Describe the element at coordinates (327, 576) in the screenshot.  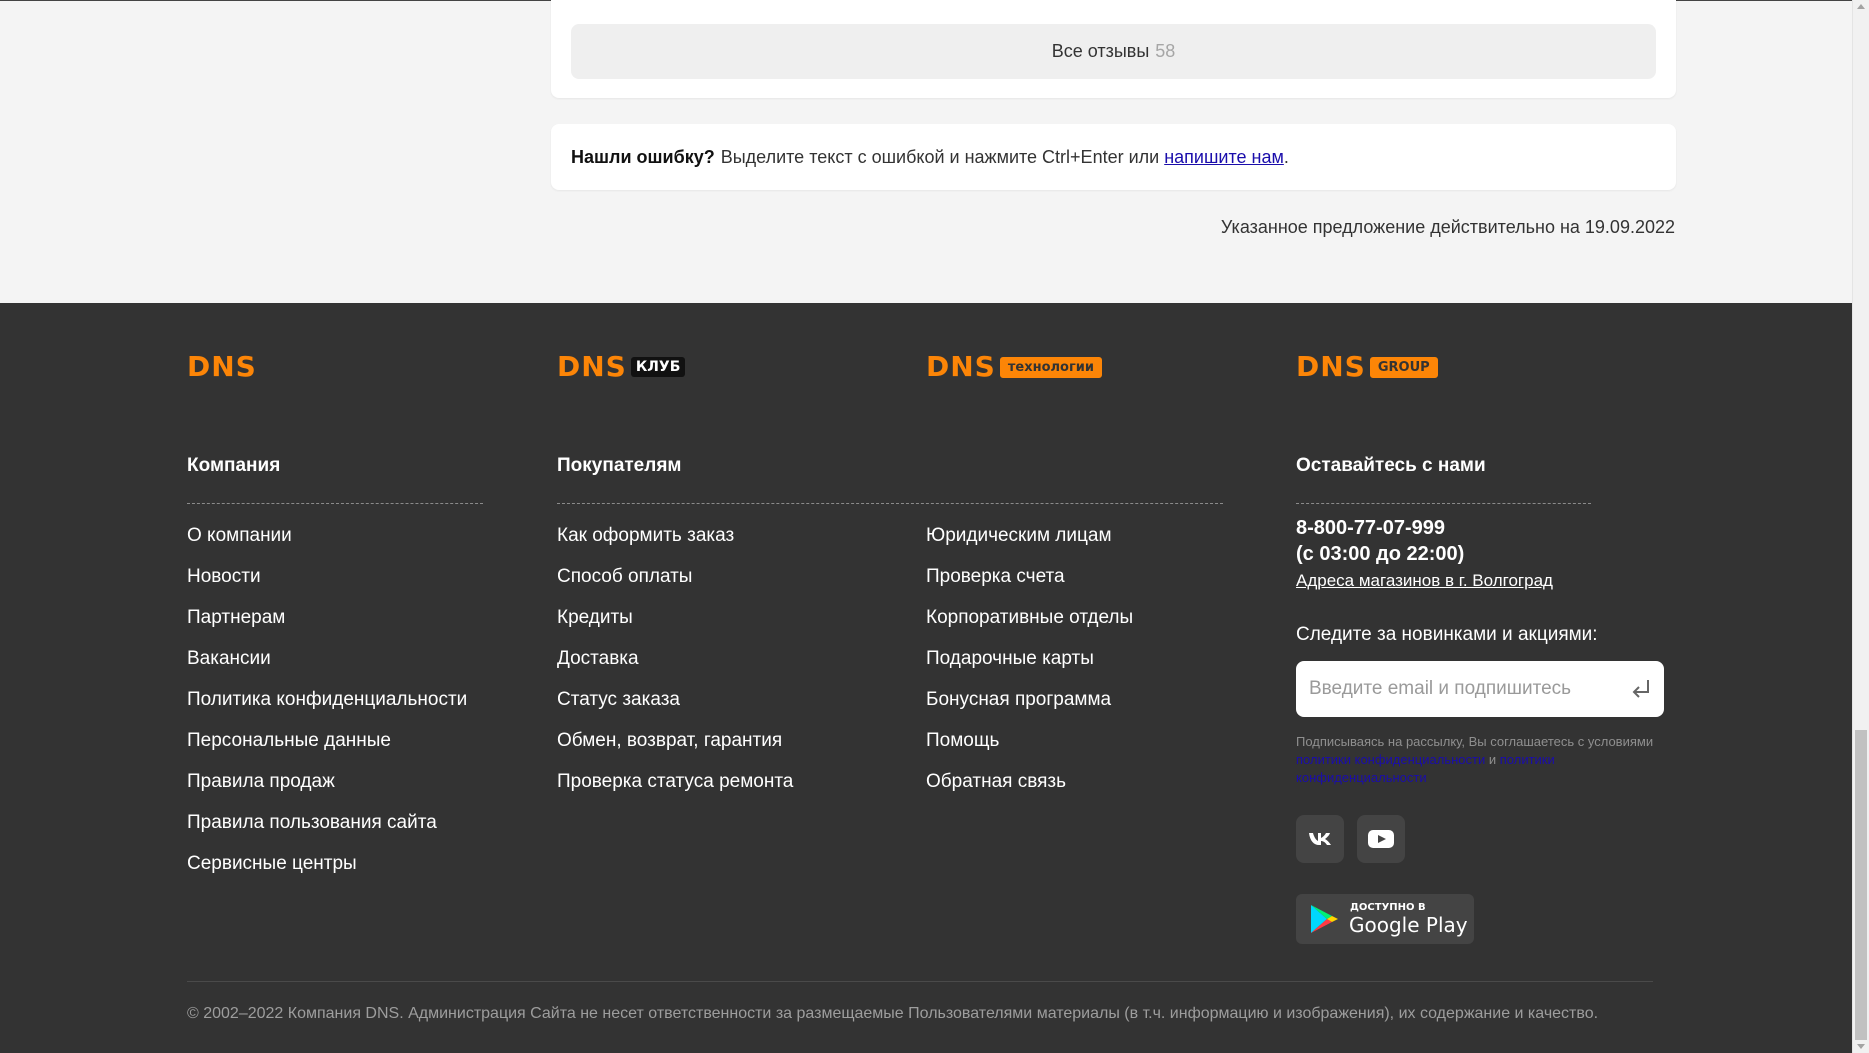
I see `footer-link: Новости` at that location.